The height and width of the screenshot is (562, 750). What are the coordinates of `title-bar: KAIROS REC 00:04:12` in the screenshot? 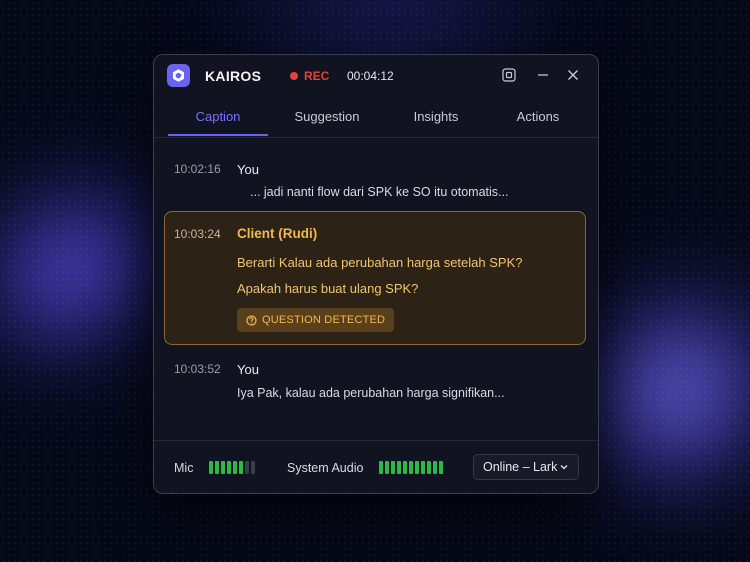 It's located at (376, 75).